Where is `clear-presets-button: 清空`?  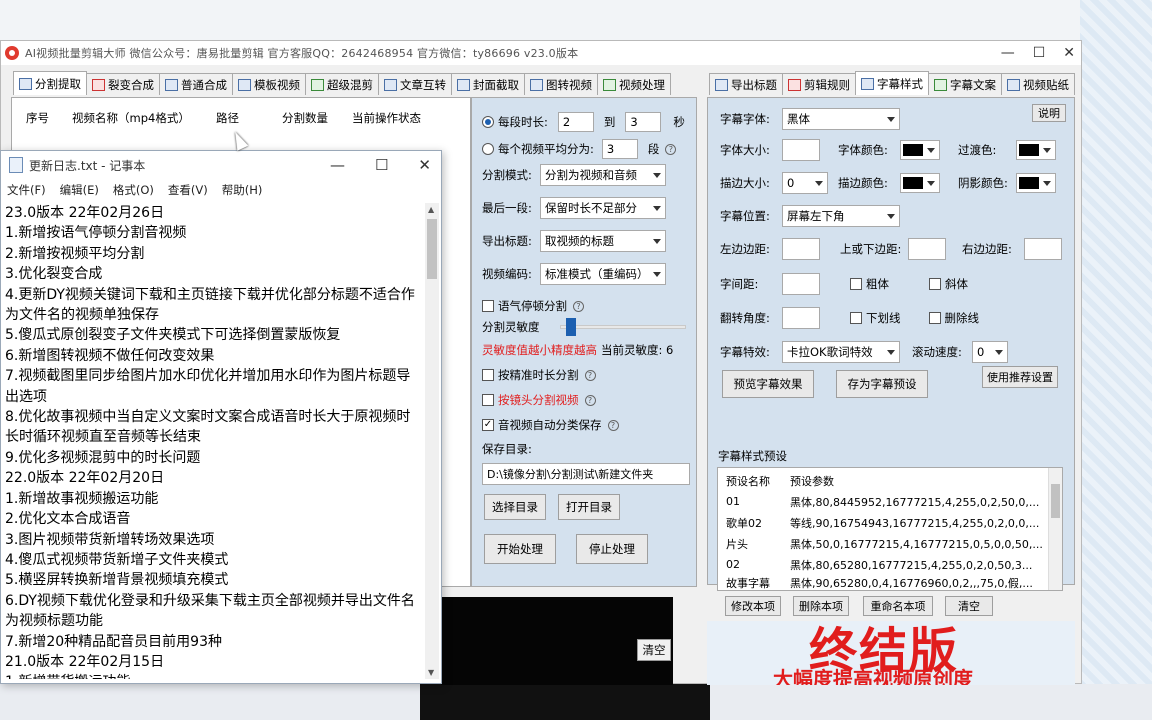
clear-presets-button: 清空 is located at coordinates (969, 606).